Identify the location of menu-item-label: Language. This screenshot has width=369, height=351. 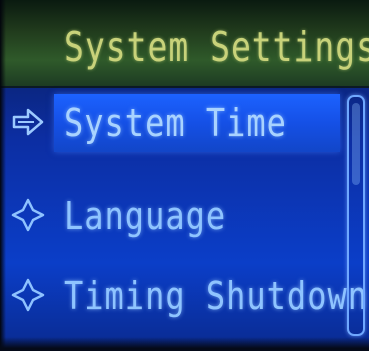
(145, 216).